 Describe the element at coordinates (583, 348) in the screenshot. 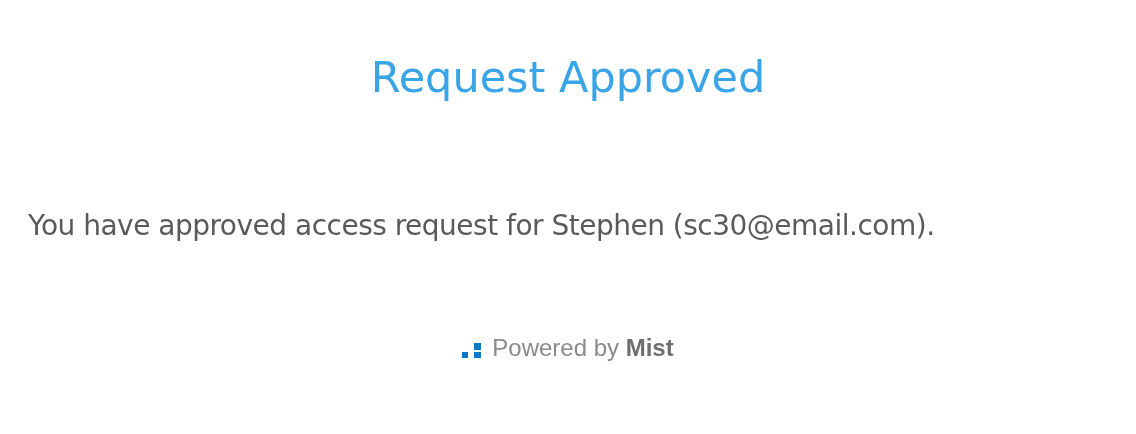

I see `powered-by-text: Powered by Mist` at that location.